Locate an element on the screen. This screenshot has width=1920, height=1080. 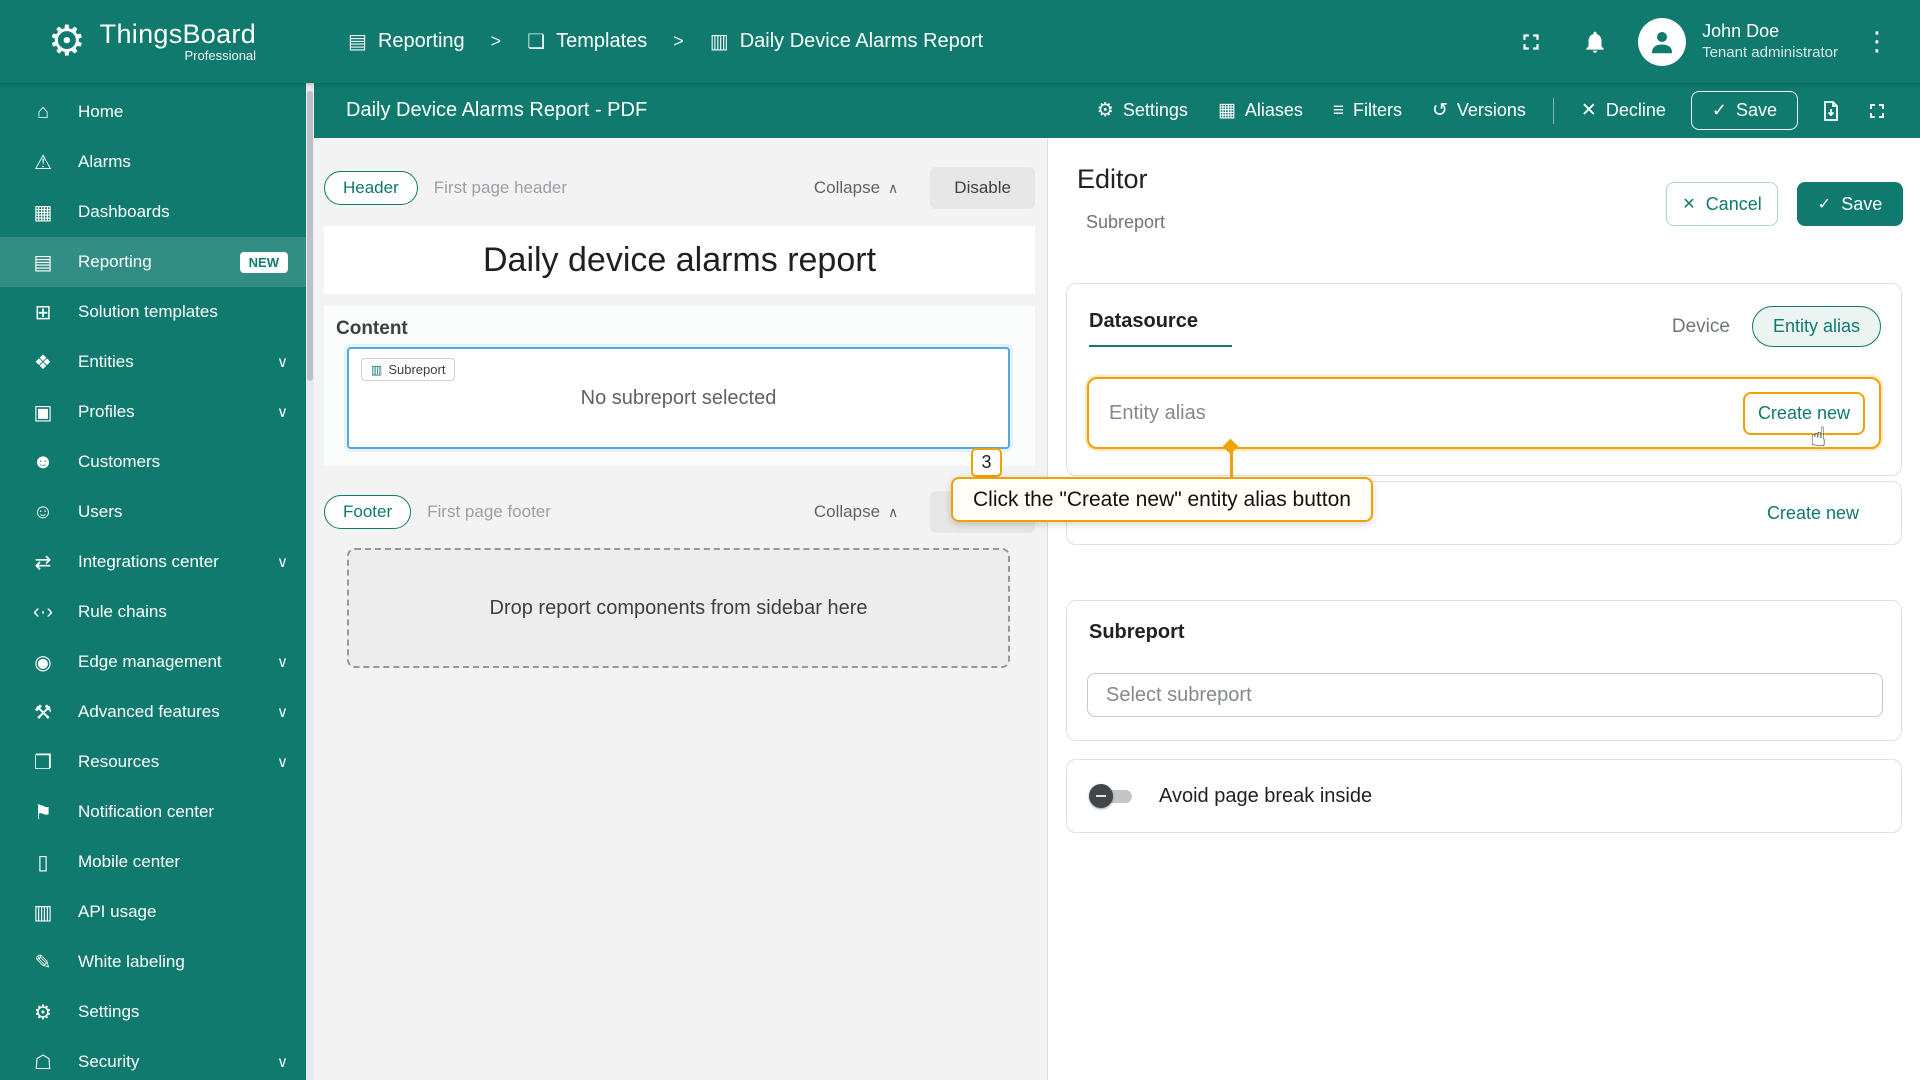
hand-pointer-icon: ☝ is located at coordinates (1818, 437).